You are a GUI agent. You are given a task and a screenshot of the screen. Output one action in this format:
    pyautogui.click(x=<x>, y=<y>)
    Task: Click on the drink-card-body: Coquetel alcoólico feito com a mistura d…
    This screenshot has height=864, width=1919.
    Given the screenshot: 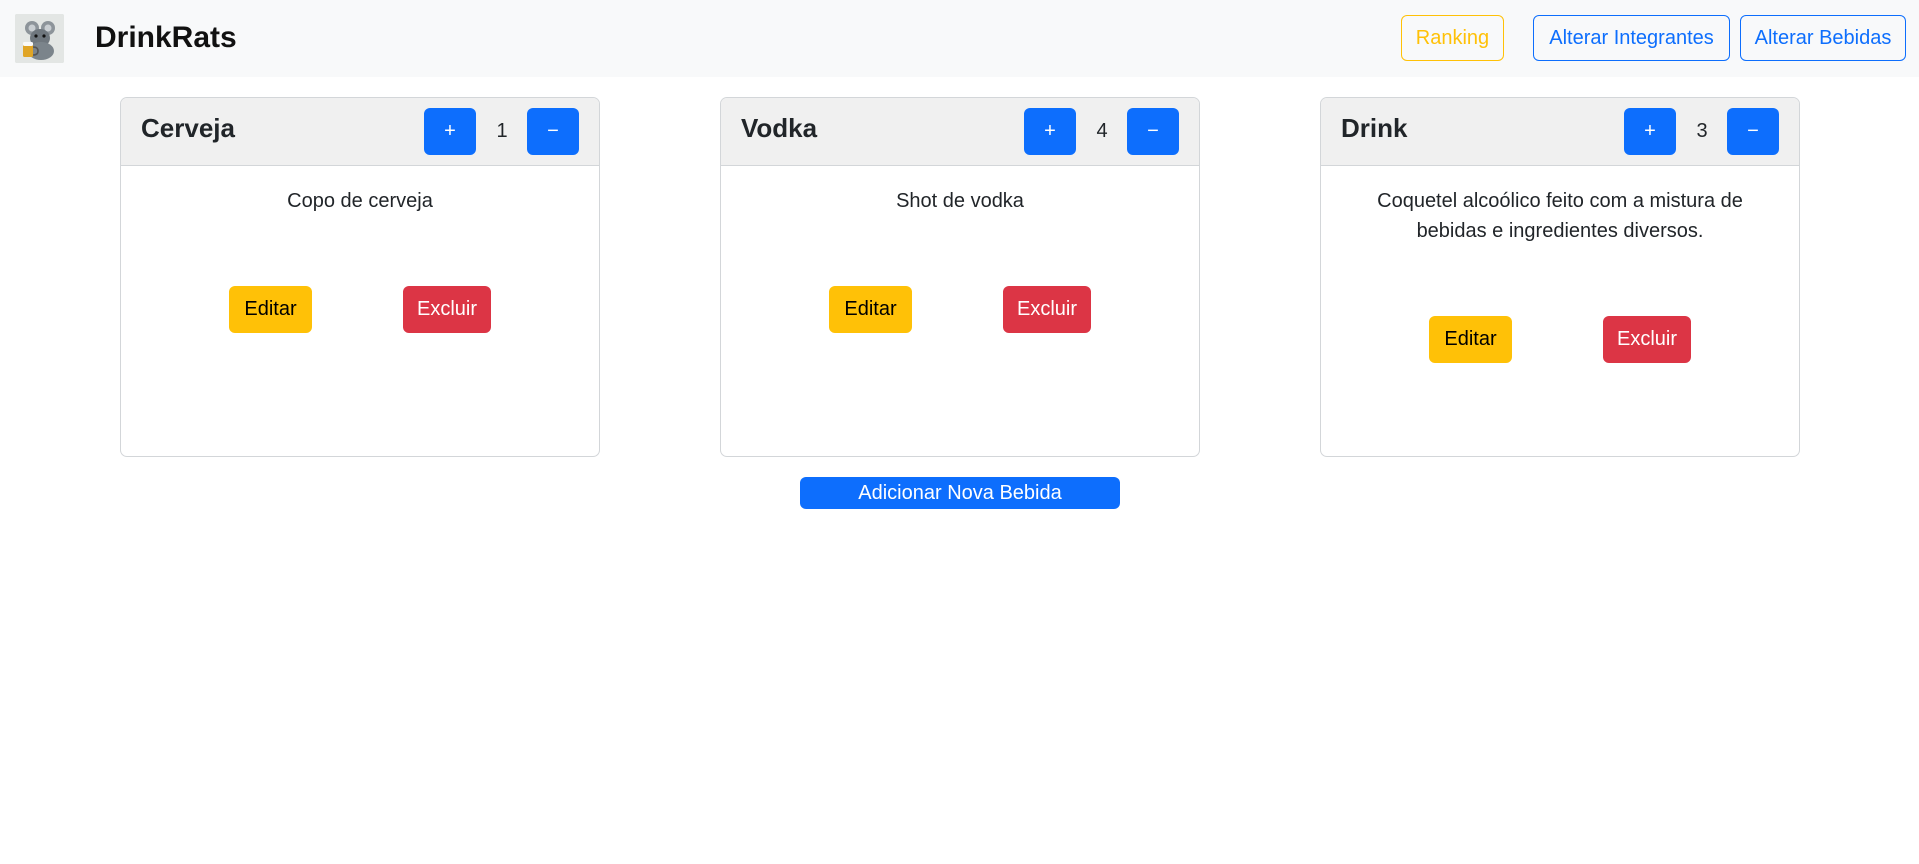 What is the action you would take?
    pyautogui.click(x=1560, y=311)
    